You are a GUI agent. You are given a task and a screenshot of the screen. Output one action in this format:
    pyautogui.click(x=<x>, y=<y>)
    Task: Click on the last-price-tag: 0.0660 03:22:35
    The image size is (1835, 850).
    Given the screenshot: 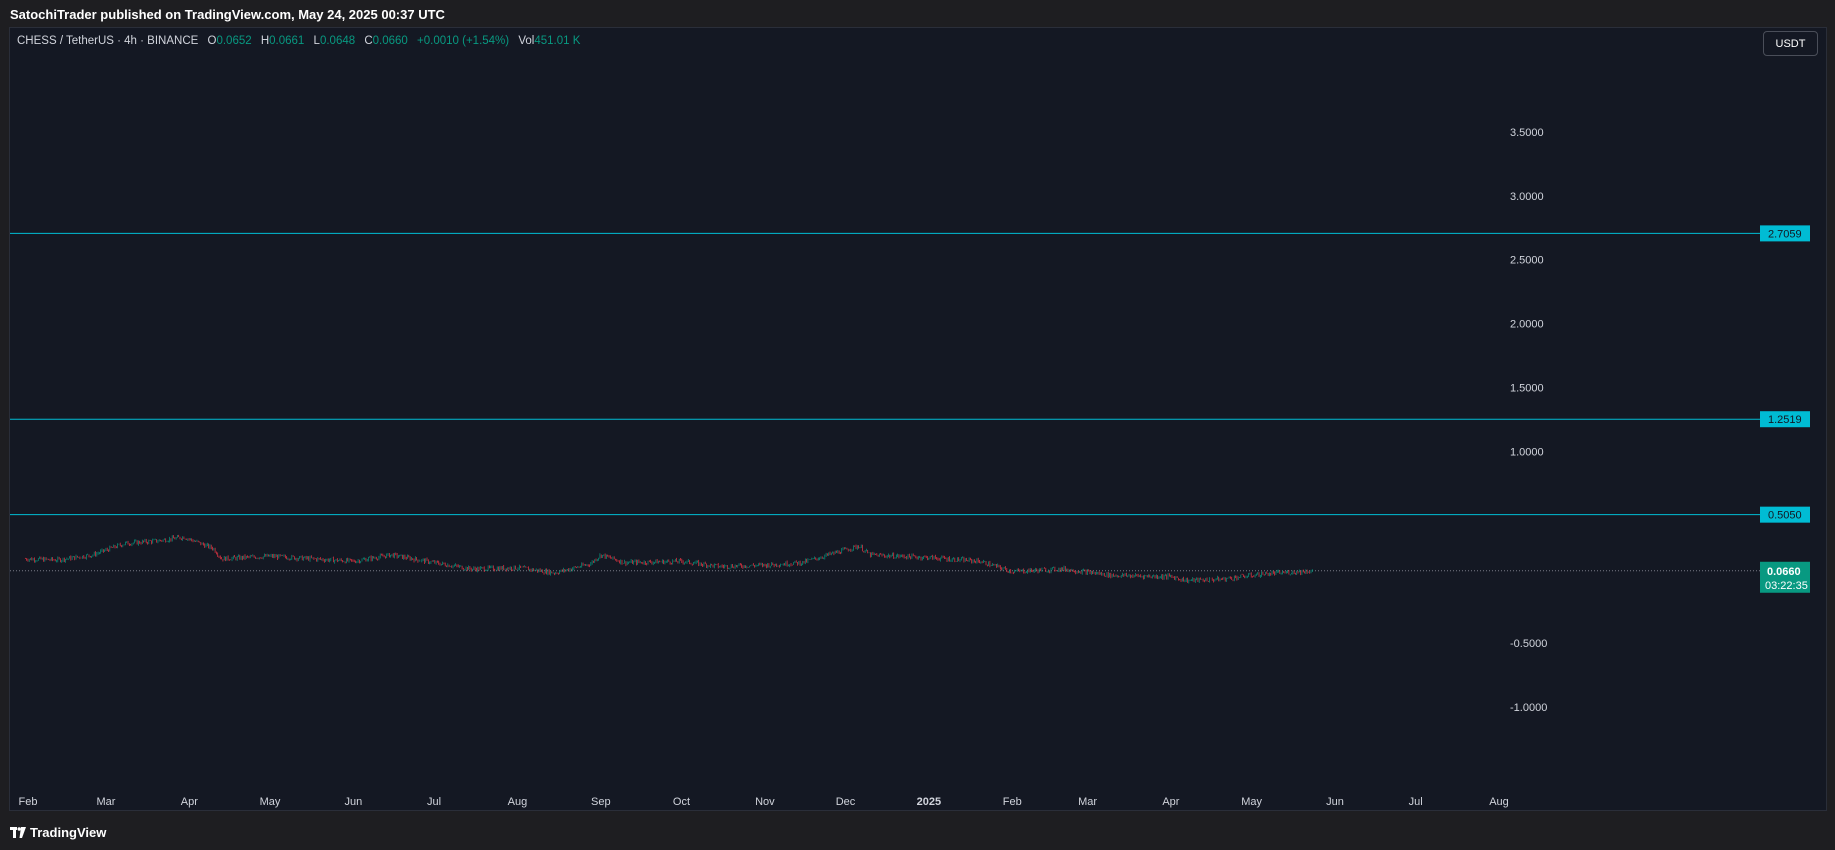 What is the action you would take?
    pyautogui.click(x=1785, y=577)
    